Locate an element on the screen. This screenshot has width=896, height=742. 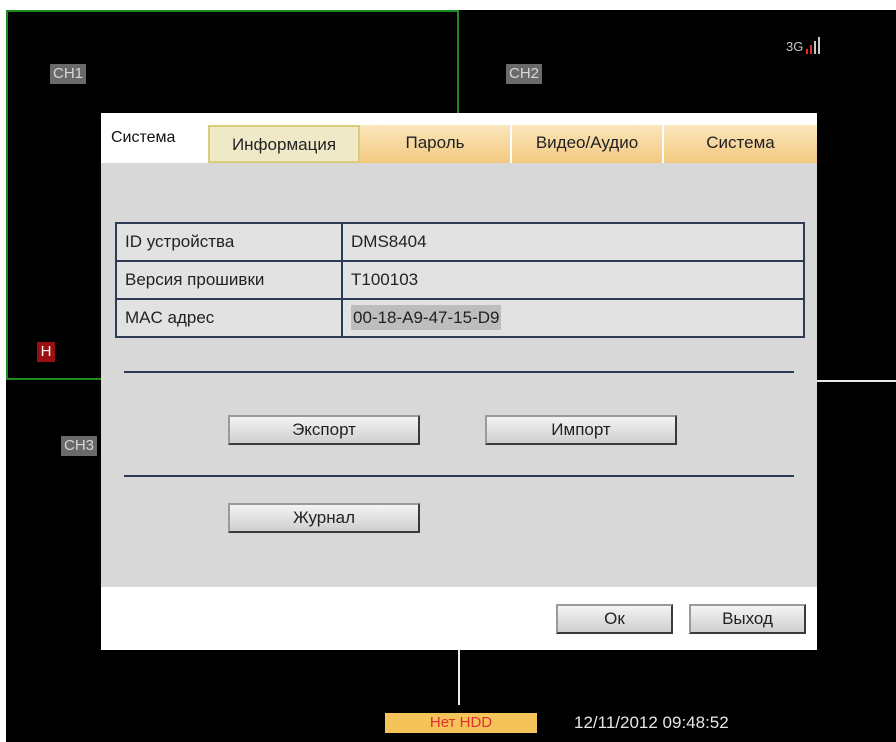
channel-divider-vertical is located at coordinates (459, 677).